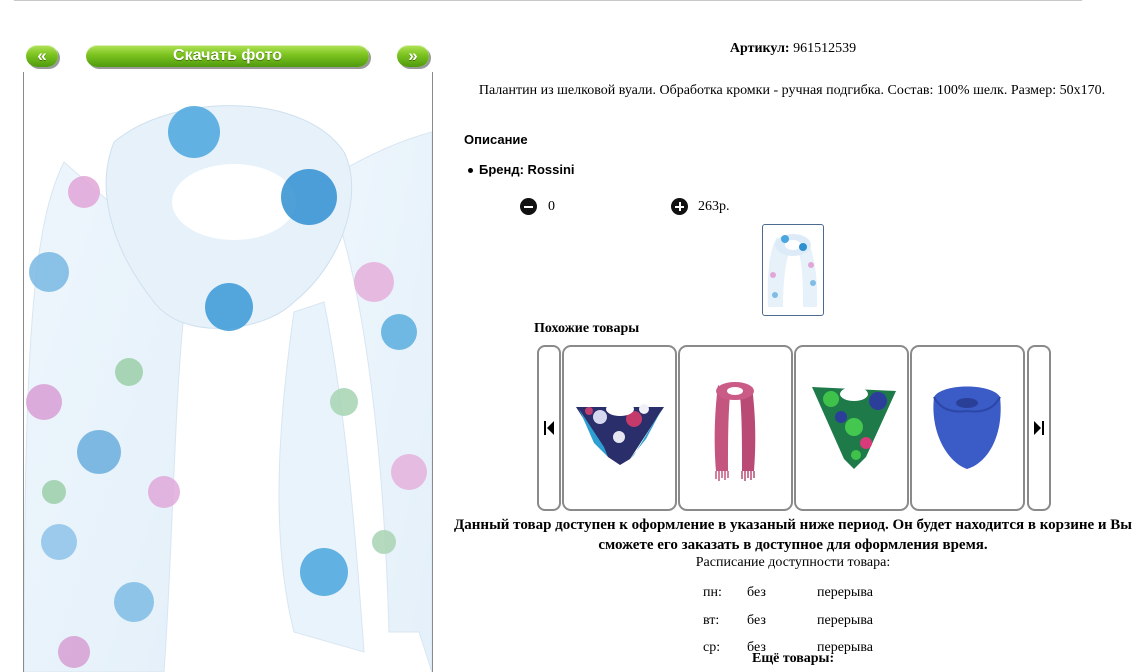 This screenshot has height=672, width=1146. What do you see at coordinates (227, 56) in the screenshot?
I see `download-photo-button: Скачать фото` at bounding box center [227, 56].